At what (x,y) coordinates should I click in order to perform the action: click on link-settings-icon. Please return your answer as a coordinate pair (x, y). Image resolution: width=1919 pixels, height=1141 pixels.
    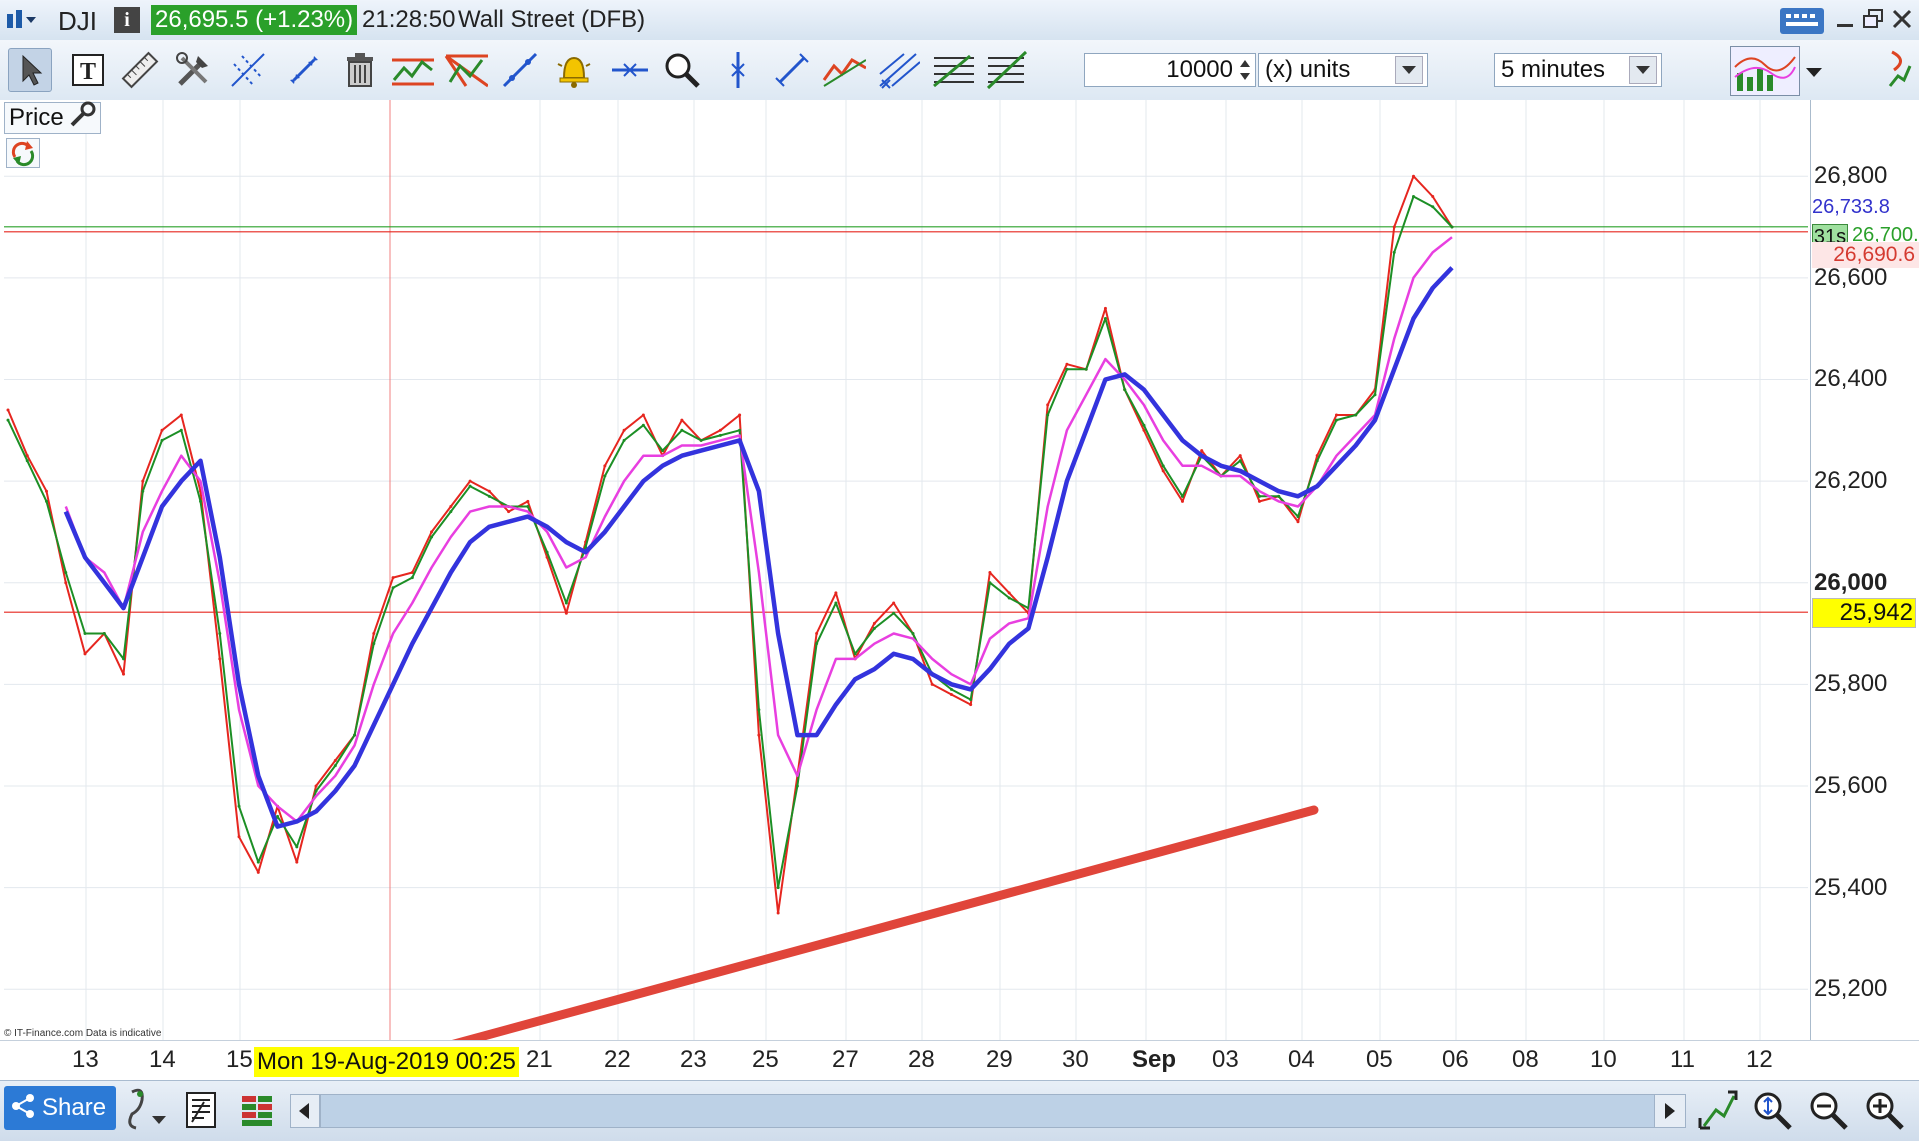
    Looking at the image, I should click on (146, 1109).